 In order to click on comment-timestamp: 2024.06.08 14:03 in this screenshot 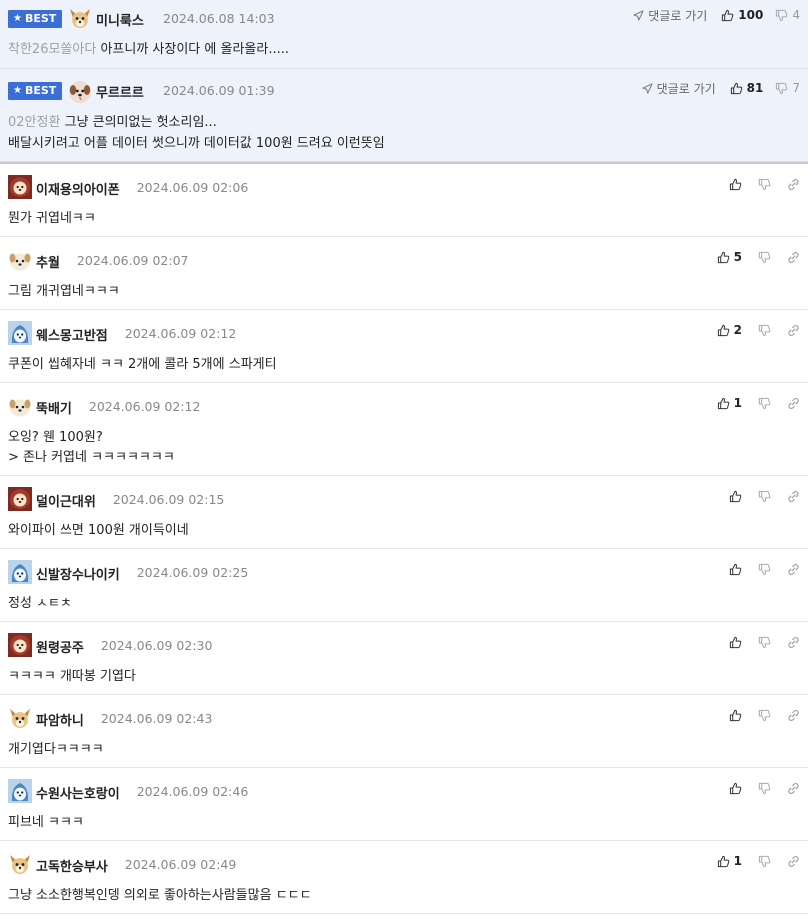, I will do `click(219, 18)`.